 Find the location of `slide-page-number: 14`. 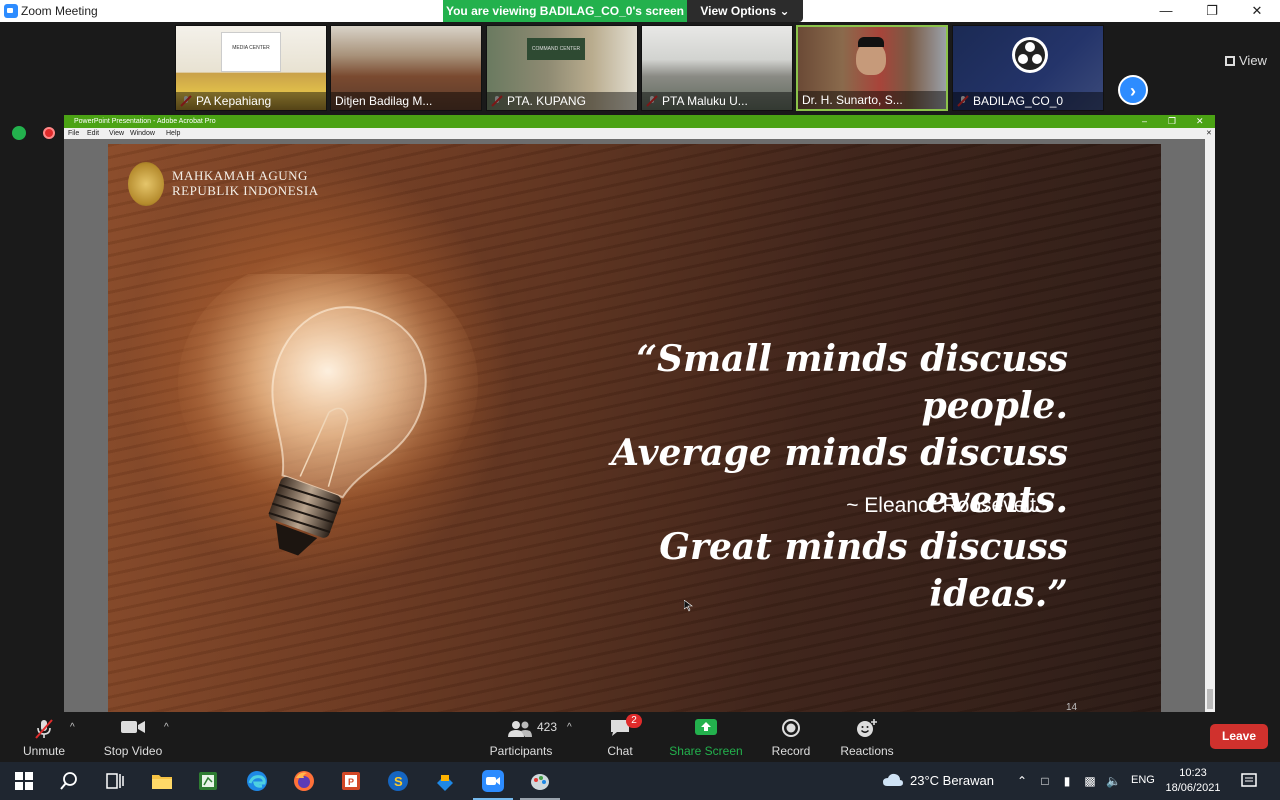

slide-page-number: 14 is located at coordinates (1072, 707).